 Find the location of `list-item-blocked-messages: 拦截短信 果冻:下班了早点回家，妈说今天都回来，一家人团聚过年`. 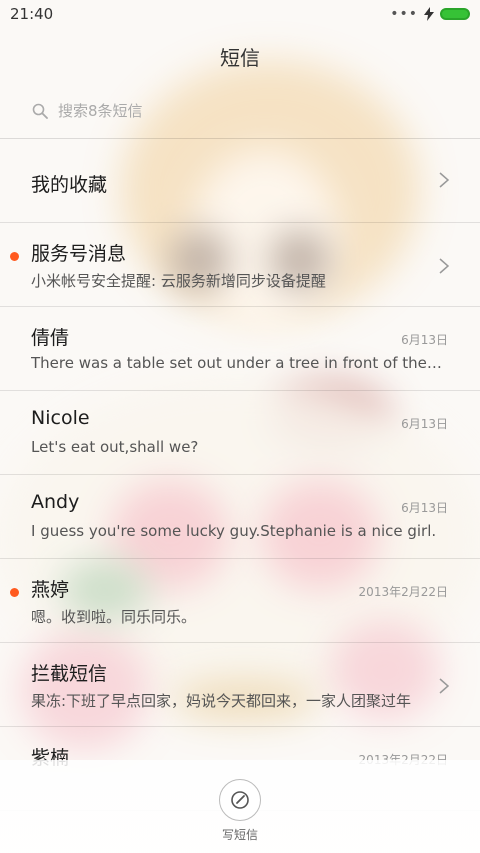

list-item-blocked-messages: 拦截短信 果冻:下班了早点回家，妈说今天都回来，一家人团聚过年 is located at coordinates (240, 685).